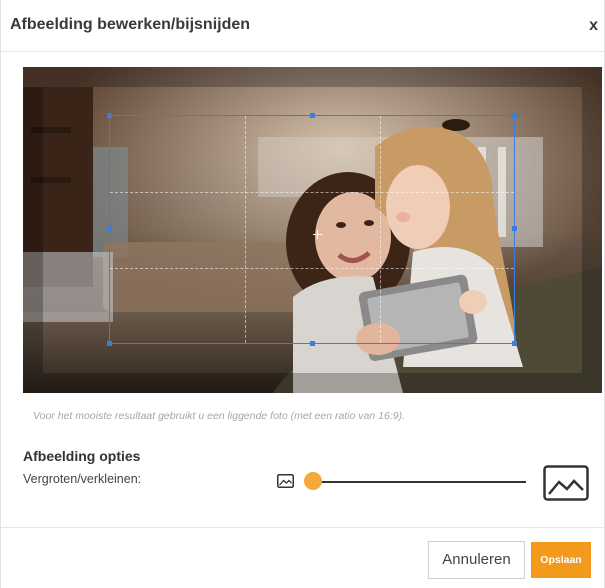  Describe the element at coordinates (561, 560) in the screenshot. I see `save-button: Opslaan` at that location.